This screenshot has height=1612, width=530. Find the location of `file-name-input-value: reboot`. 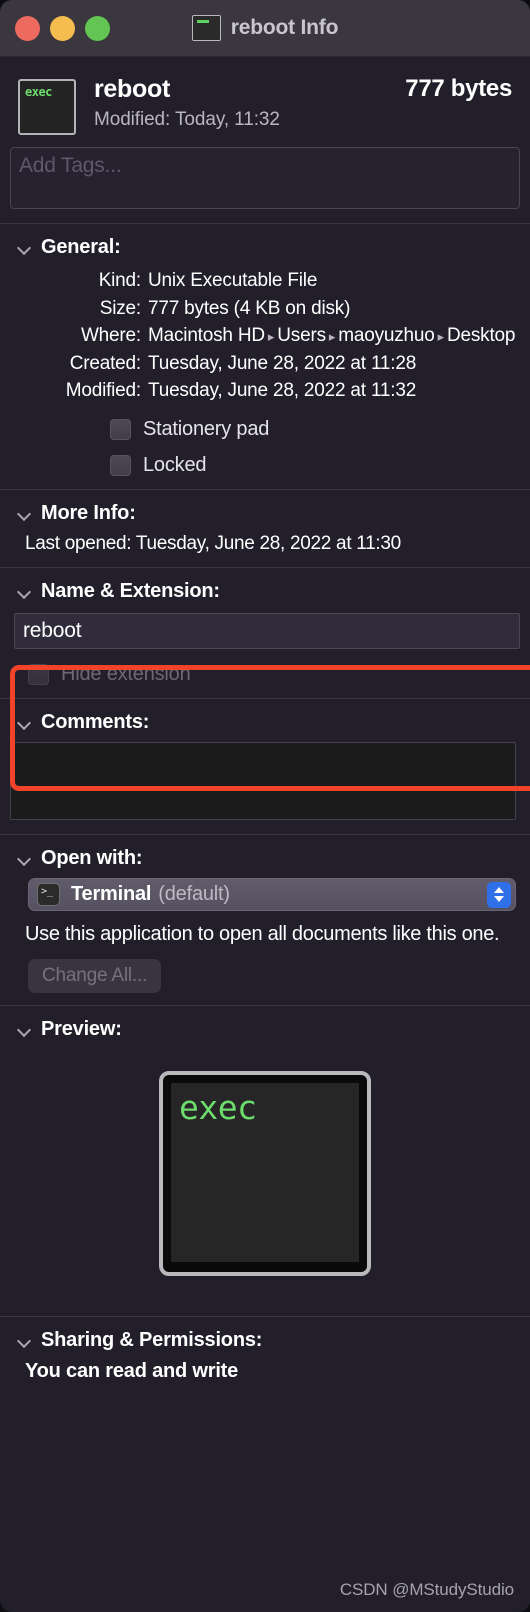

file-name-input-value: reboot is located at coordinates (52, 630).